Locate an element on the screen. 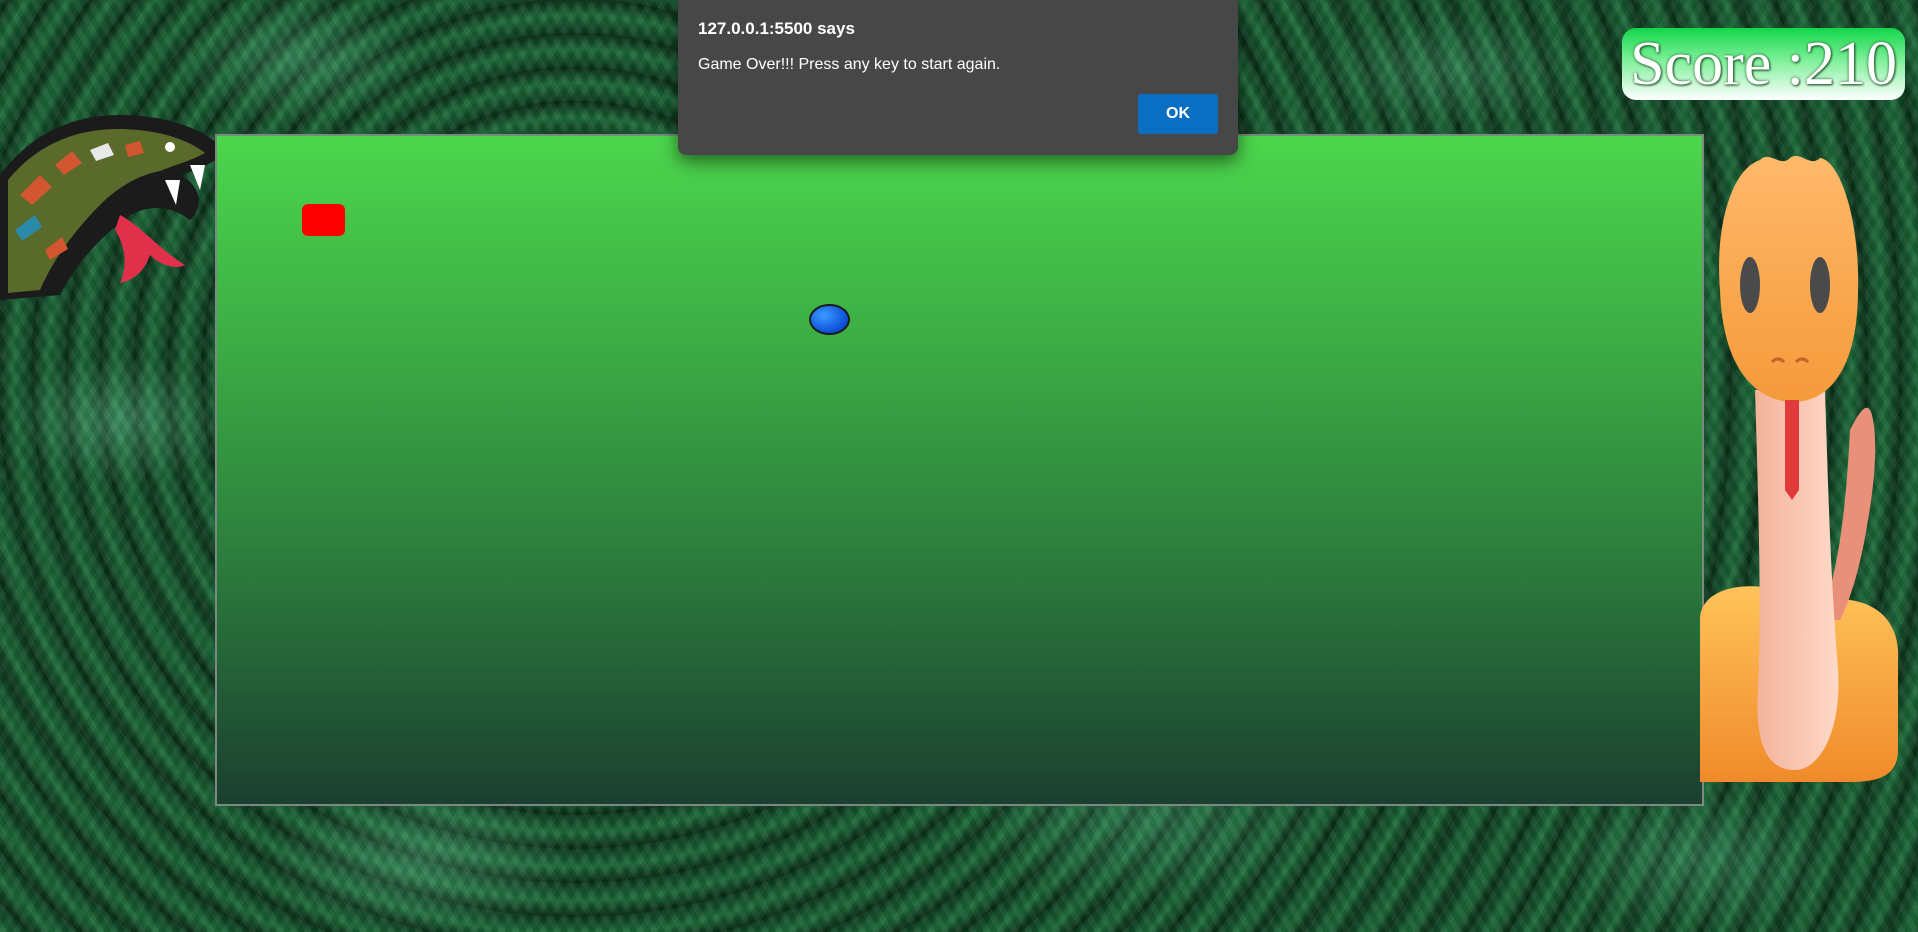  cartoon-snake-illustration is located at coordinates (1799, 468).